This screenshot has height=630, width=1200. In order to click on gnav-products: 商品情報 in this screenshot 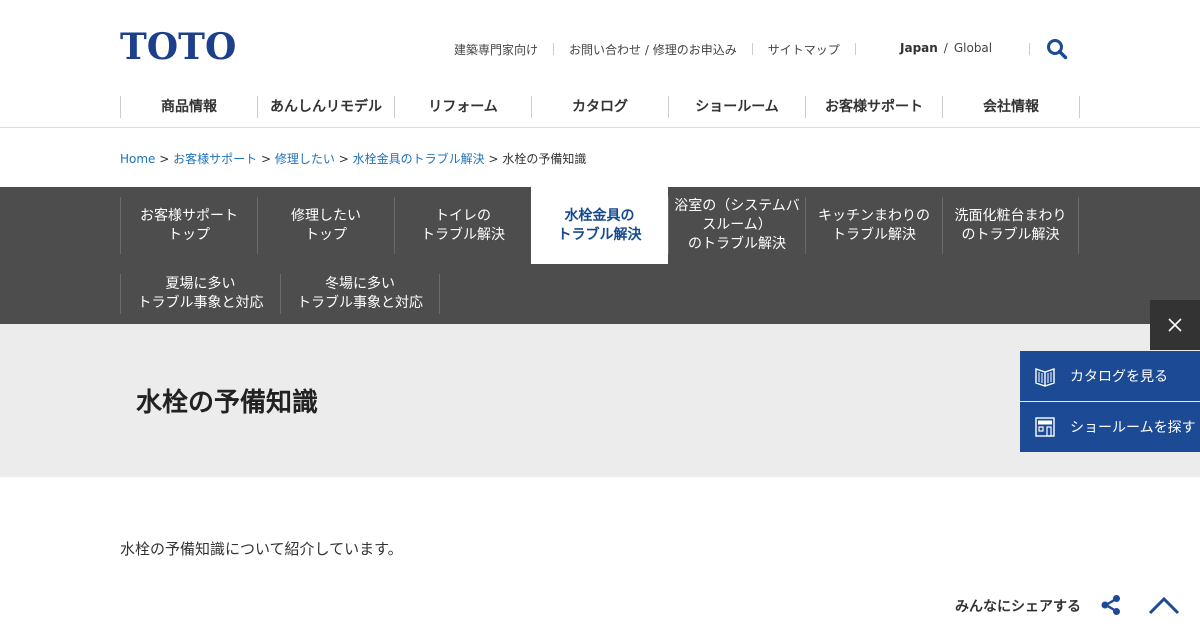, I will do `click(188, 107)`.